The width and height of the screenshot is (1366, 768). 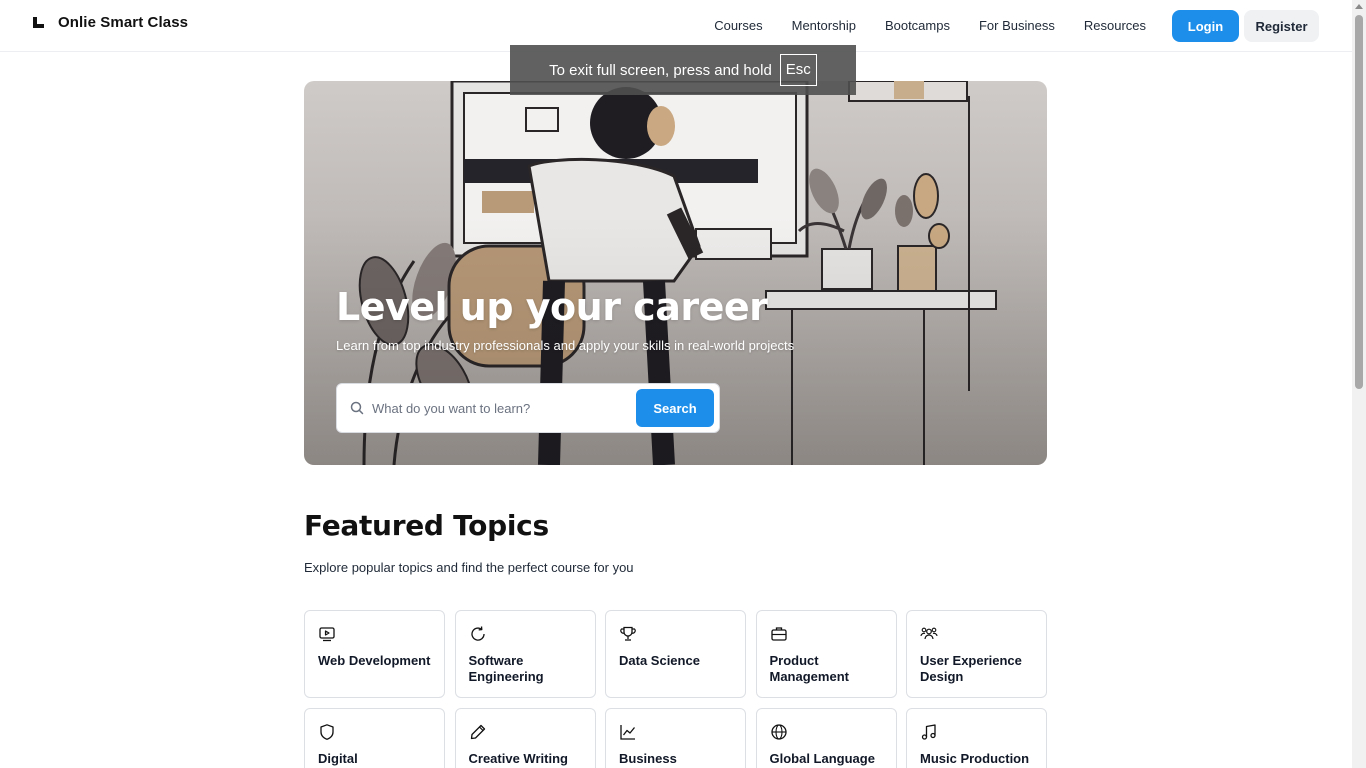 I want to click on briefcase-icon, so click(x=778, y=634).